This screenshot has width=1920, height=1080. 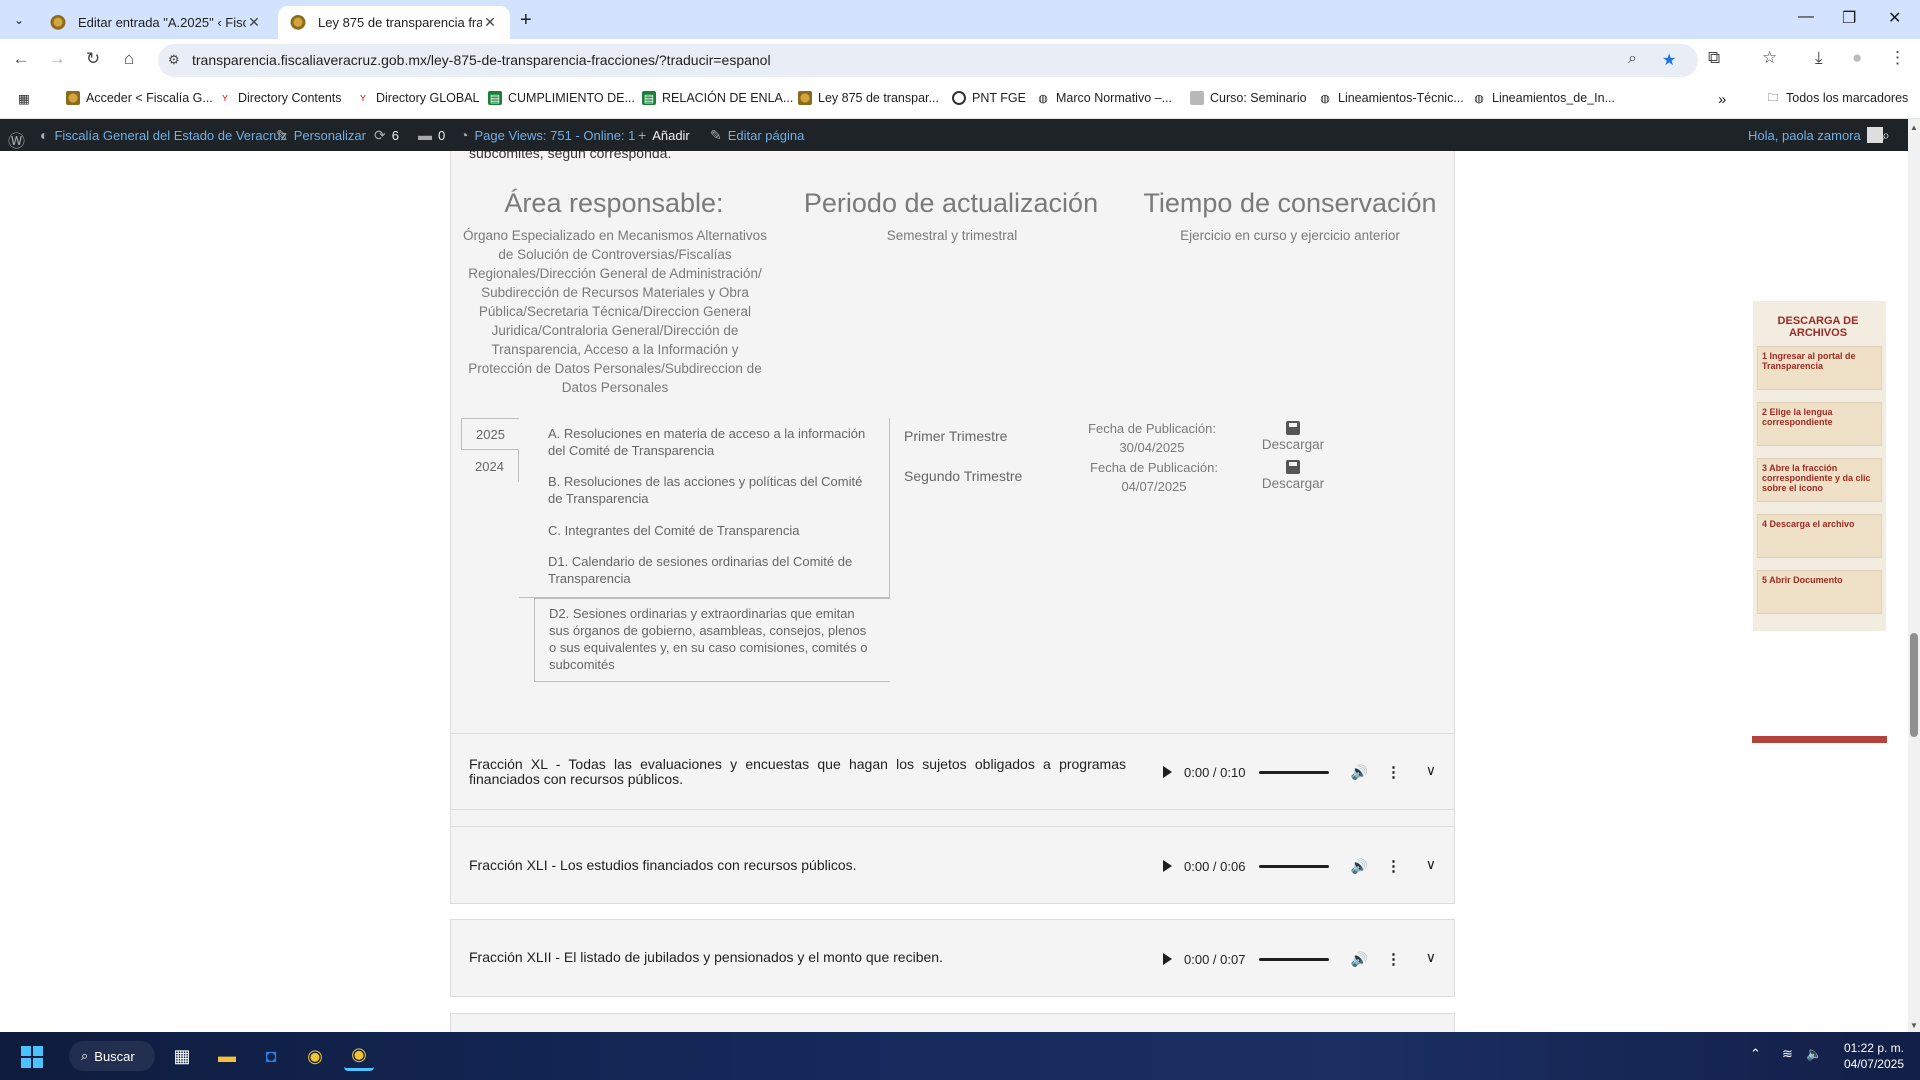 I want to click on zoom-icon: ⌕, so click(x=1632, y=59).